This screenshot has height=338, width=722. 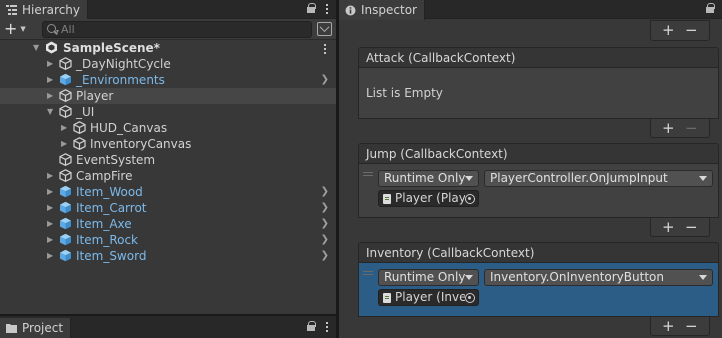 I want to click on tree-item-item-carrot: ▶ Item_Carrot ❯, so click(x=168, y=208).